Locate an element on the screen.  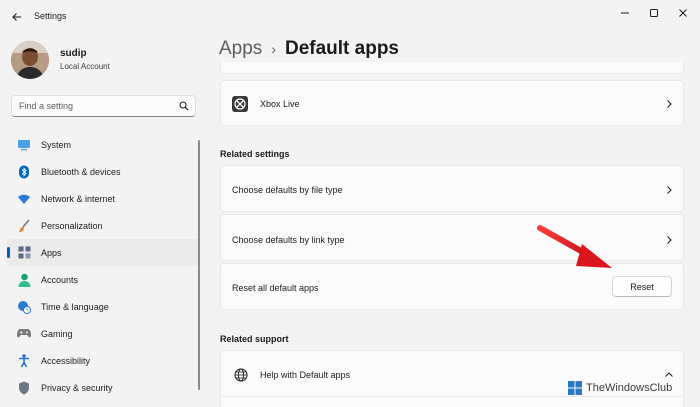
sidebar-item-network: Network & internet is located at coordinates (103, 198).